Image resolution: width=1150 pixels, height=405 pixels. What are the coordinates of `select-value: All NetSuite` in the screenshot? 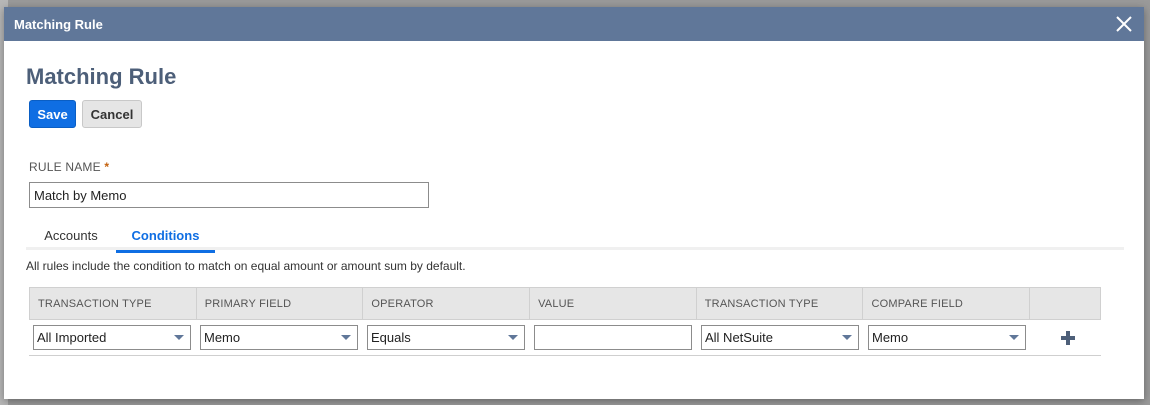 It's located at (739, 337).